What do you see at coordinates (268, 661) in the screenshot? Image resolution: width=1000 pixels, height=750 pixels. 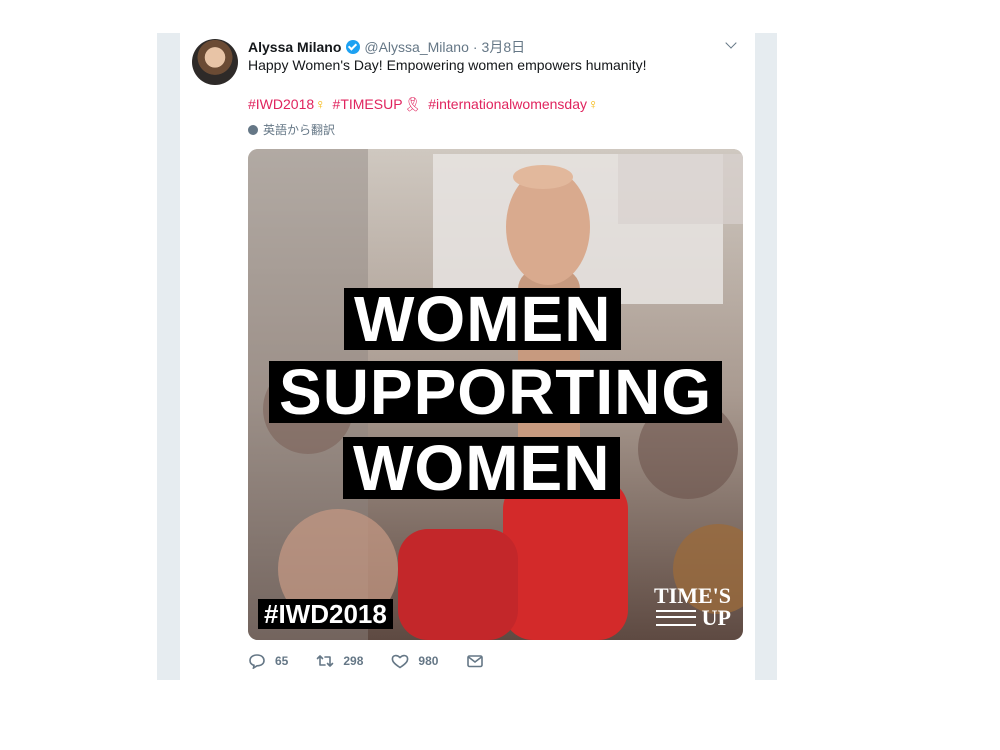 I see `reply-button: 65` at bounding box center [268, 661].